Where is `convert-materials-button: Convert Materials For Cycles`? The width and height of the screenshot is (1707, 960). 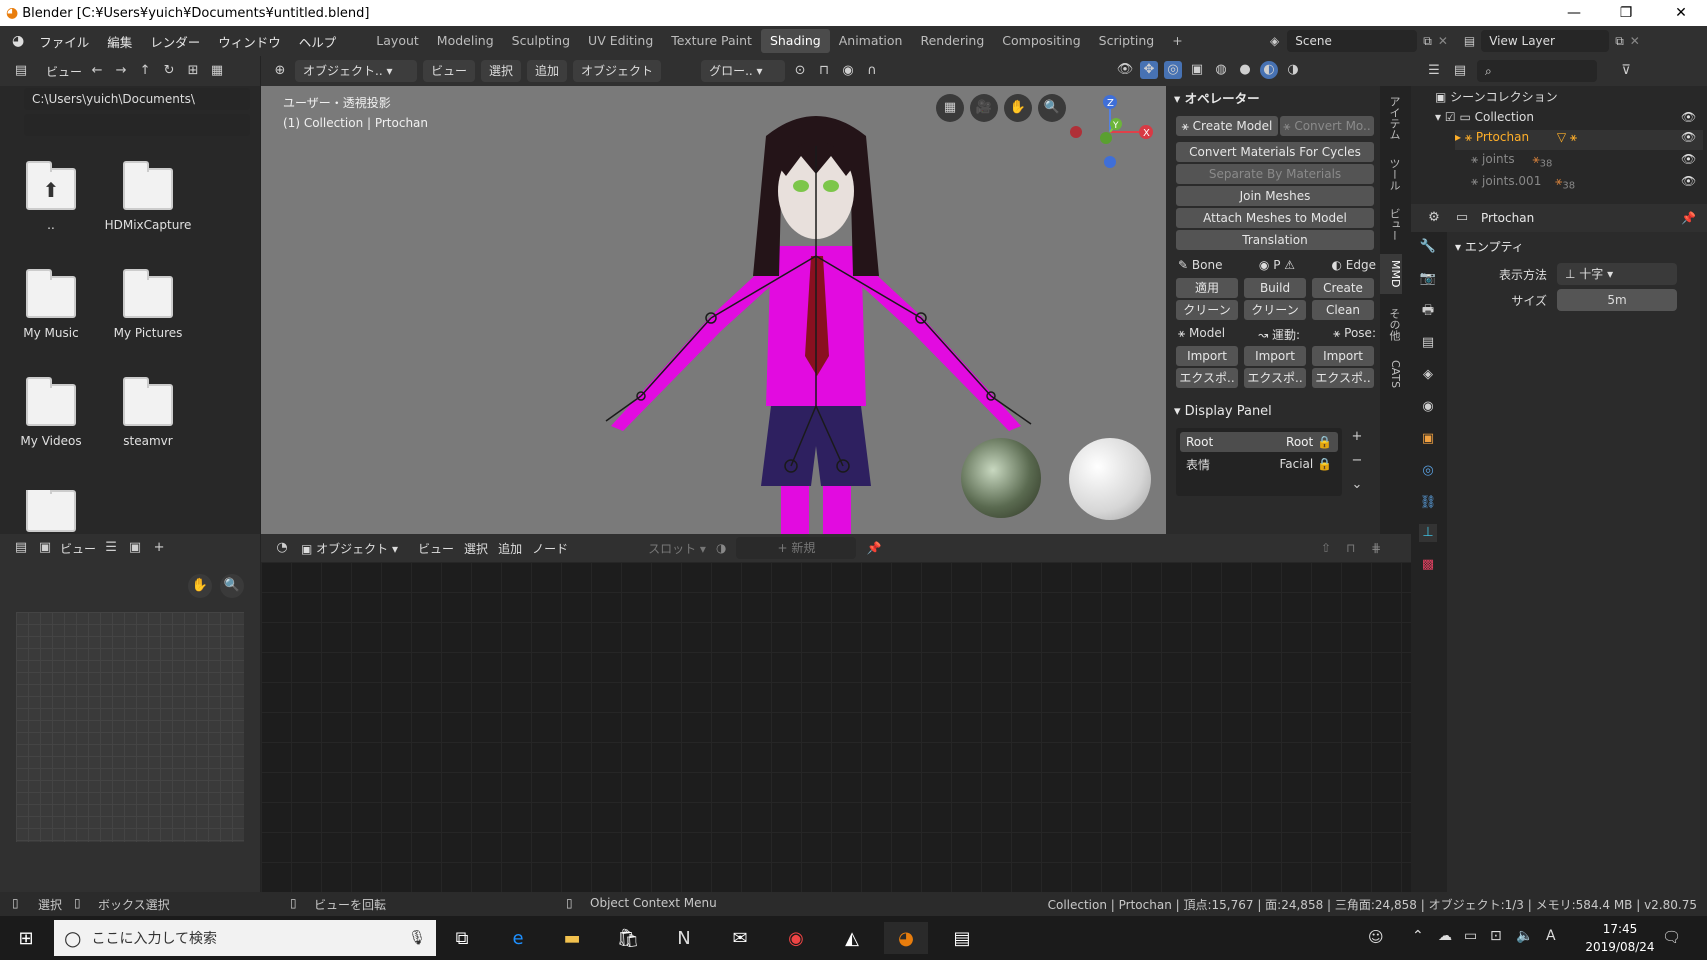 convert-materials-button: Convert Materials For Cycles is located at coordinates (1275, 152).